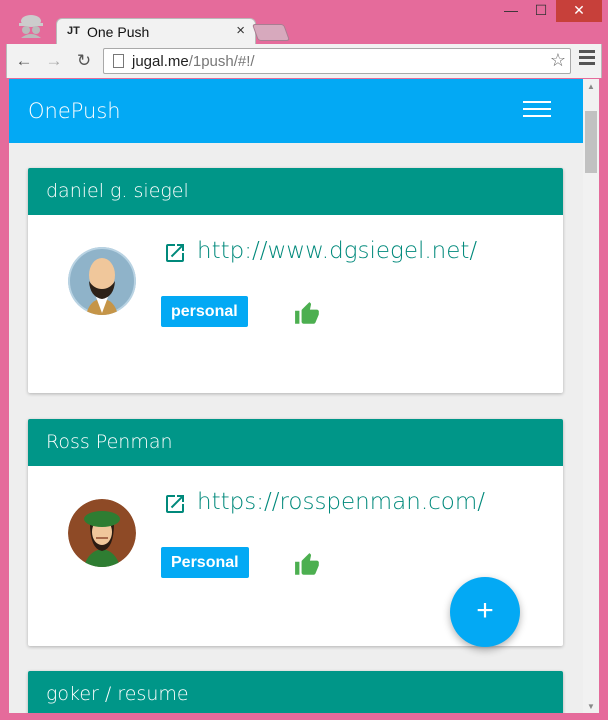  What do you see at coordinates (591, 86) in the screenshot?
I see `scroll-up-arrow-icon: ▲` at bounding box center [591, 86].